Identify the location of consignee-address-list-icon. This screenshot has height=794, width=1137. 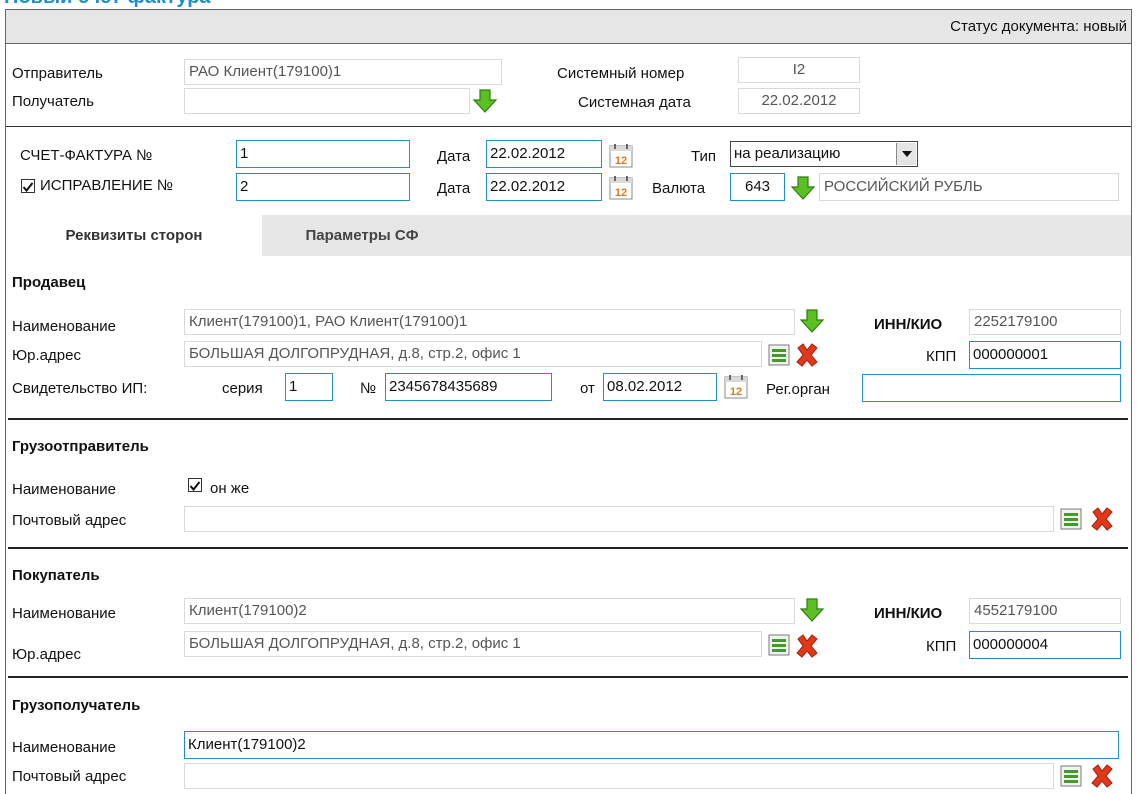
(1071, 776).